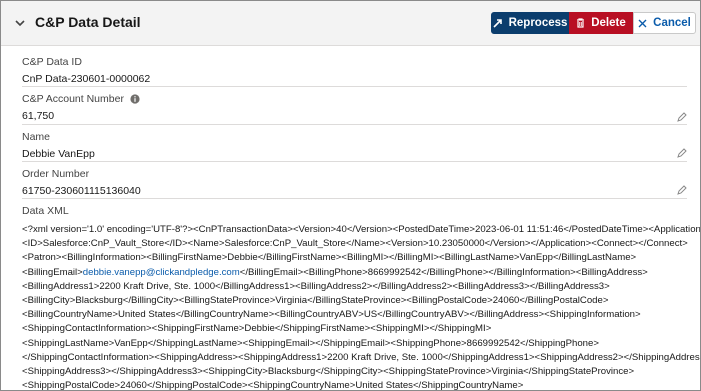  What do you see at coordinates (354, 145) in the screenshot?
I see `field-name: Name Debbie VanEpp` at bounding box center [354, 145].